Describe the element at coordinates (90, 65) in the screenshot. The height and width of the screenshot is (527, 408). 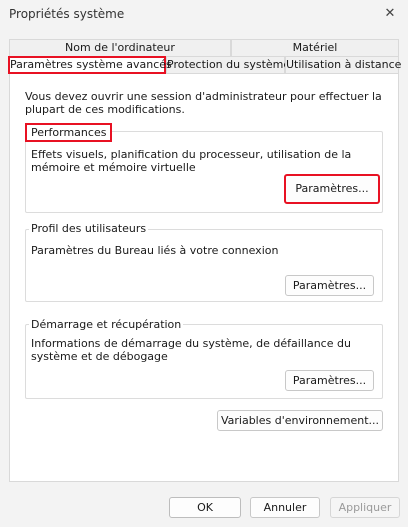
I see `tab-advanced: Paramètres système avancés` at that location.